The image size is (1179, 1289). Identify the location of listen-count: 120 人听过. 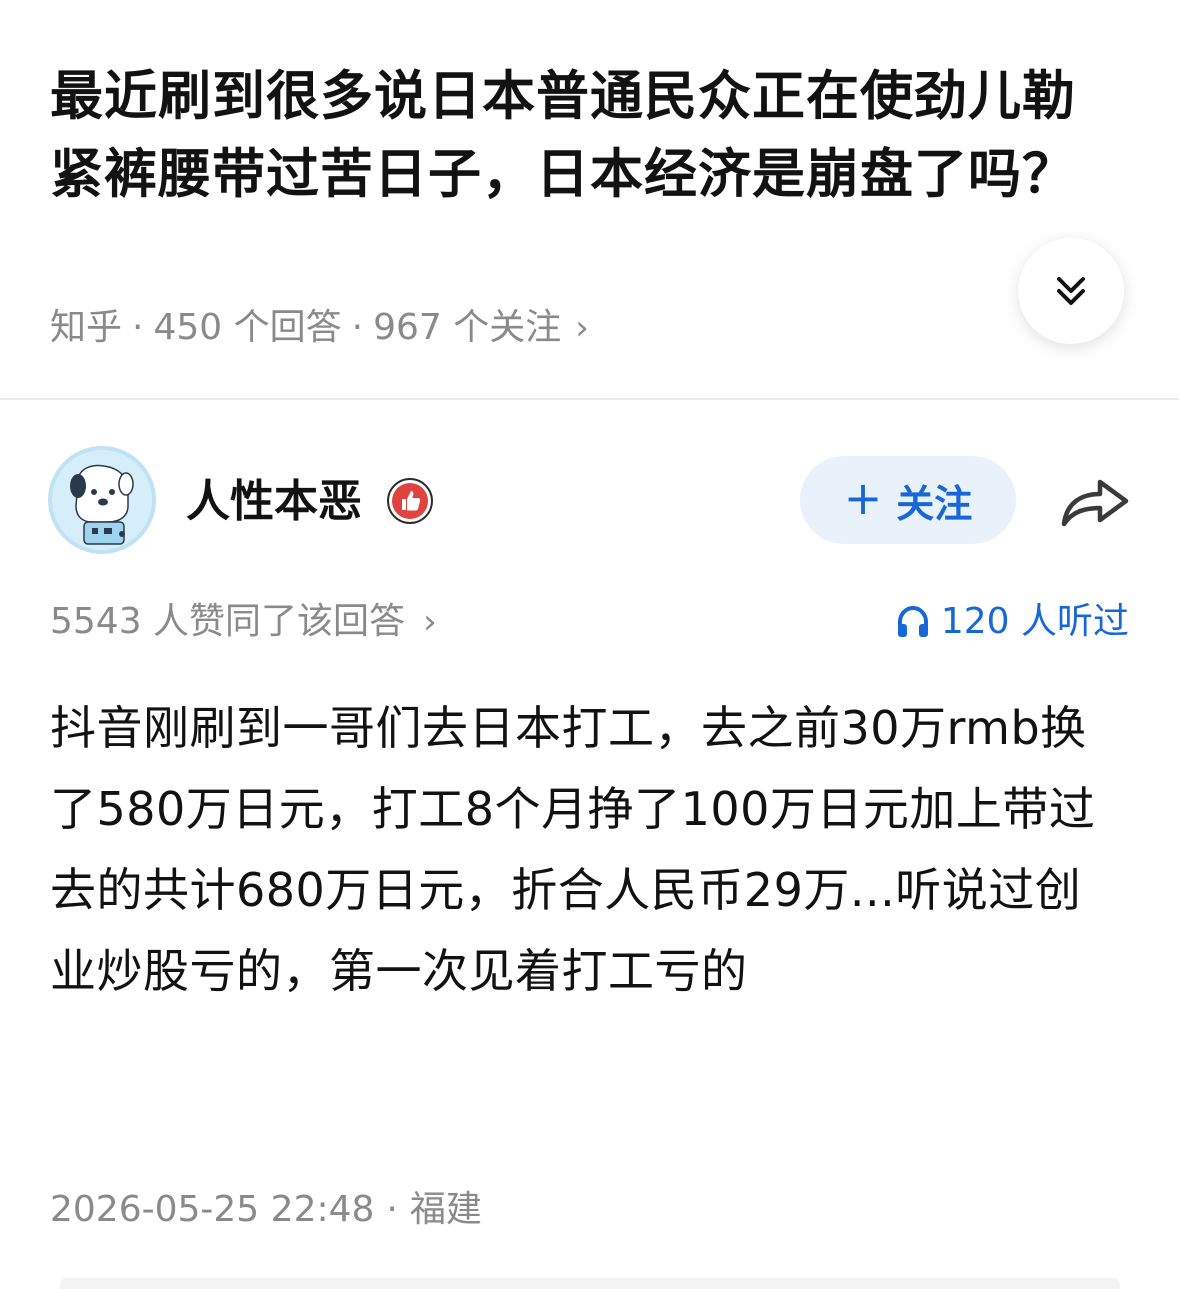
(1012, 622).